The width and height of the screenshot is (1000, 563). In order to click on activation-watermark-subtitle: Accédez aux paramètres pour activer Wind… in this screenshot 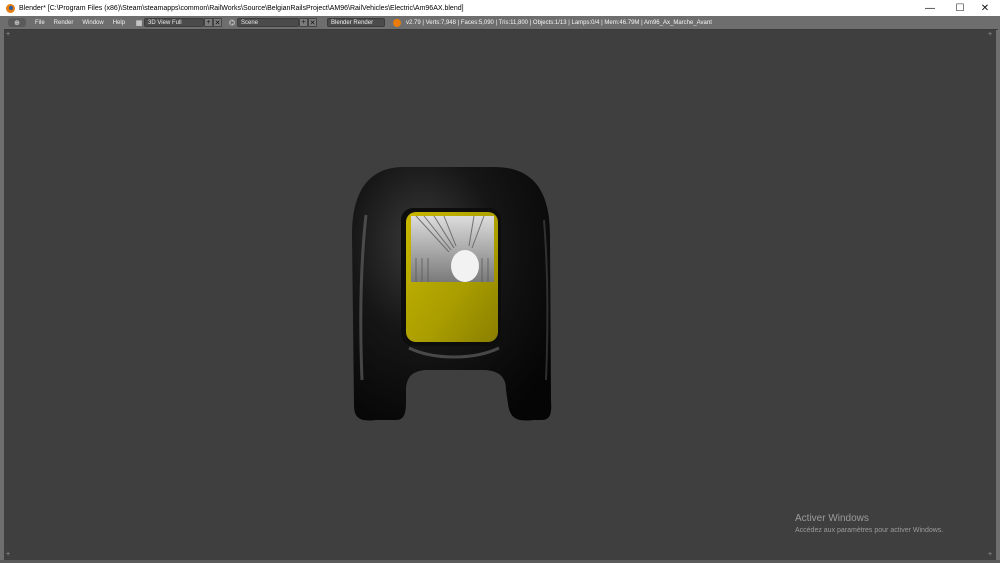, I will do `click(869, 530)`.